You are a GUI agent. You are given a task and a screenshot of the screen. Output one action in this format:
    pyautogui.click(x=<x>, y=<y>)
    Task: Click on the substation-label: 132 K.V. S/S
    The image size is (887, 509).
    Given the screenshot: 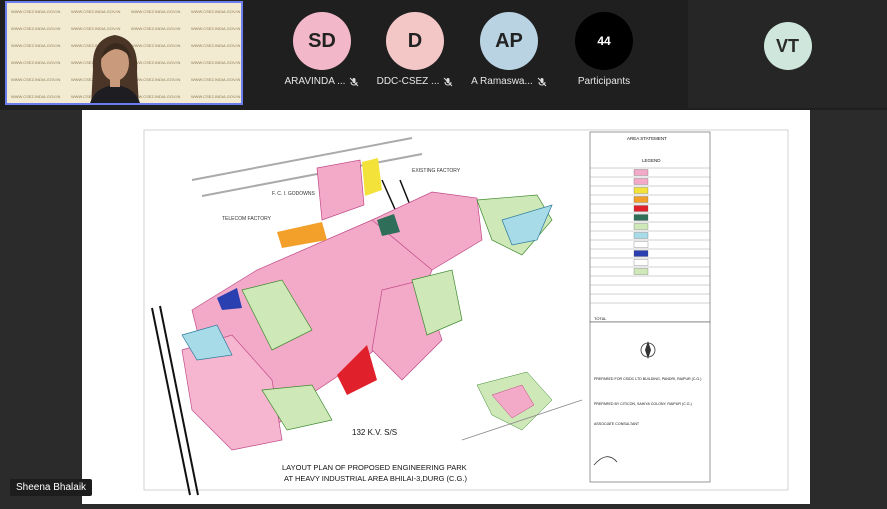 What is the action you would take?
    pyautogui.click(x=374, y=432)
    